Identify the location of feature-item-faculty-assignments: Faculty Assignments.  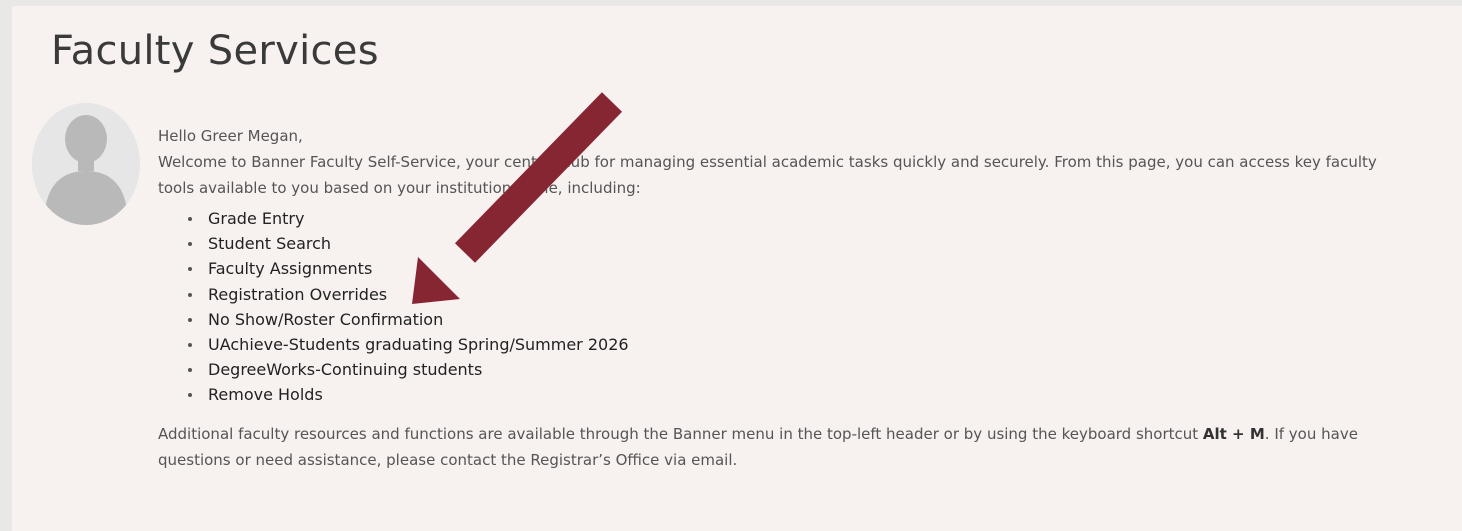
(808, 268).